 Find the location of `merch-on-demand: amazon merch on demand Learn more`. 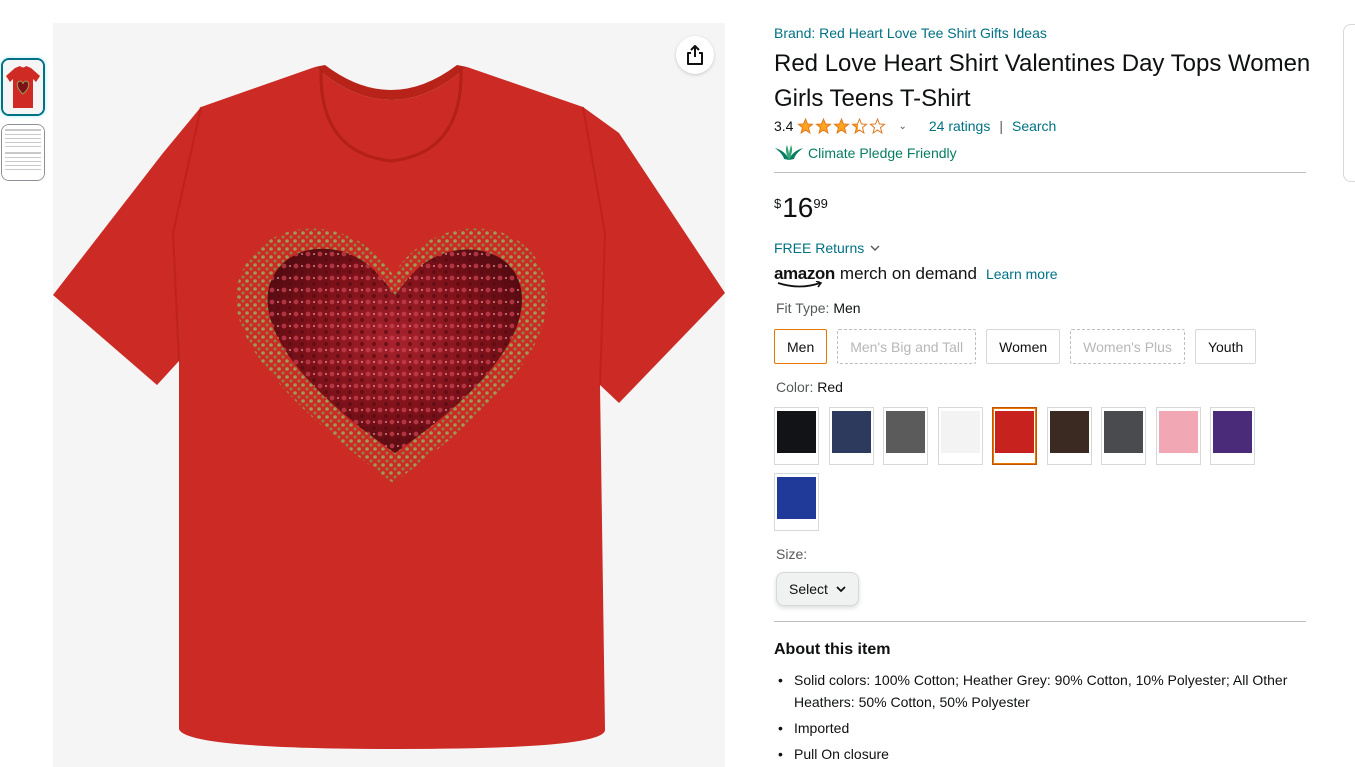

merch-on-demand: amazon merch on demand Learn more is located at coordinates (1040, 275).